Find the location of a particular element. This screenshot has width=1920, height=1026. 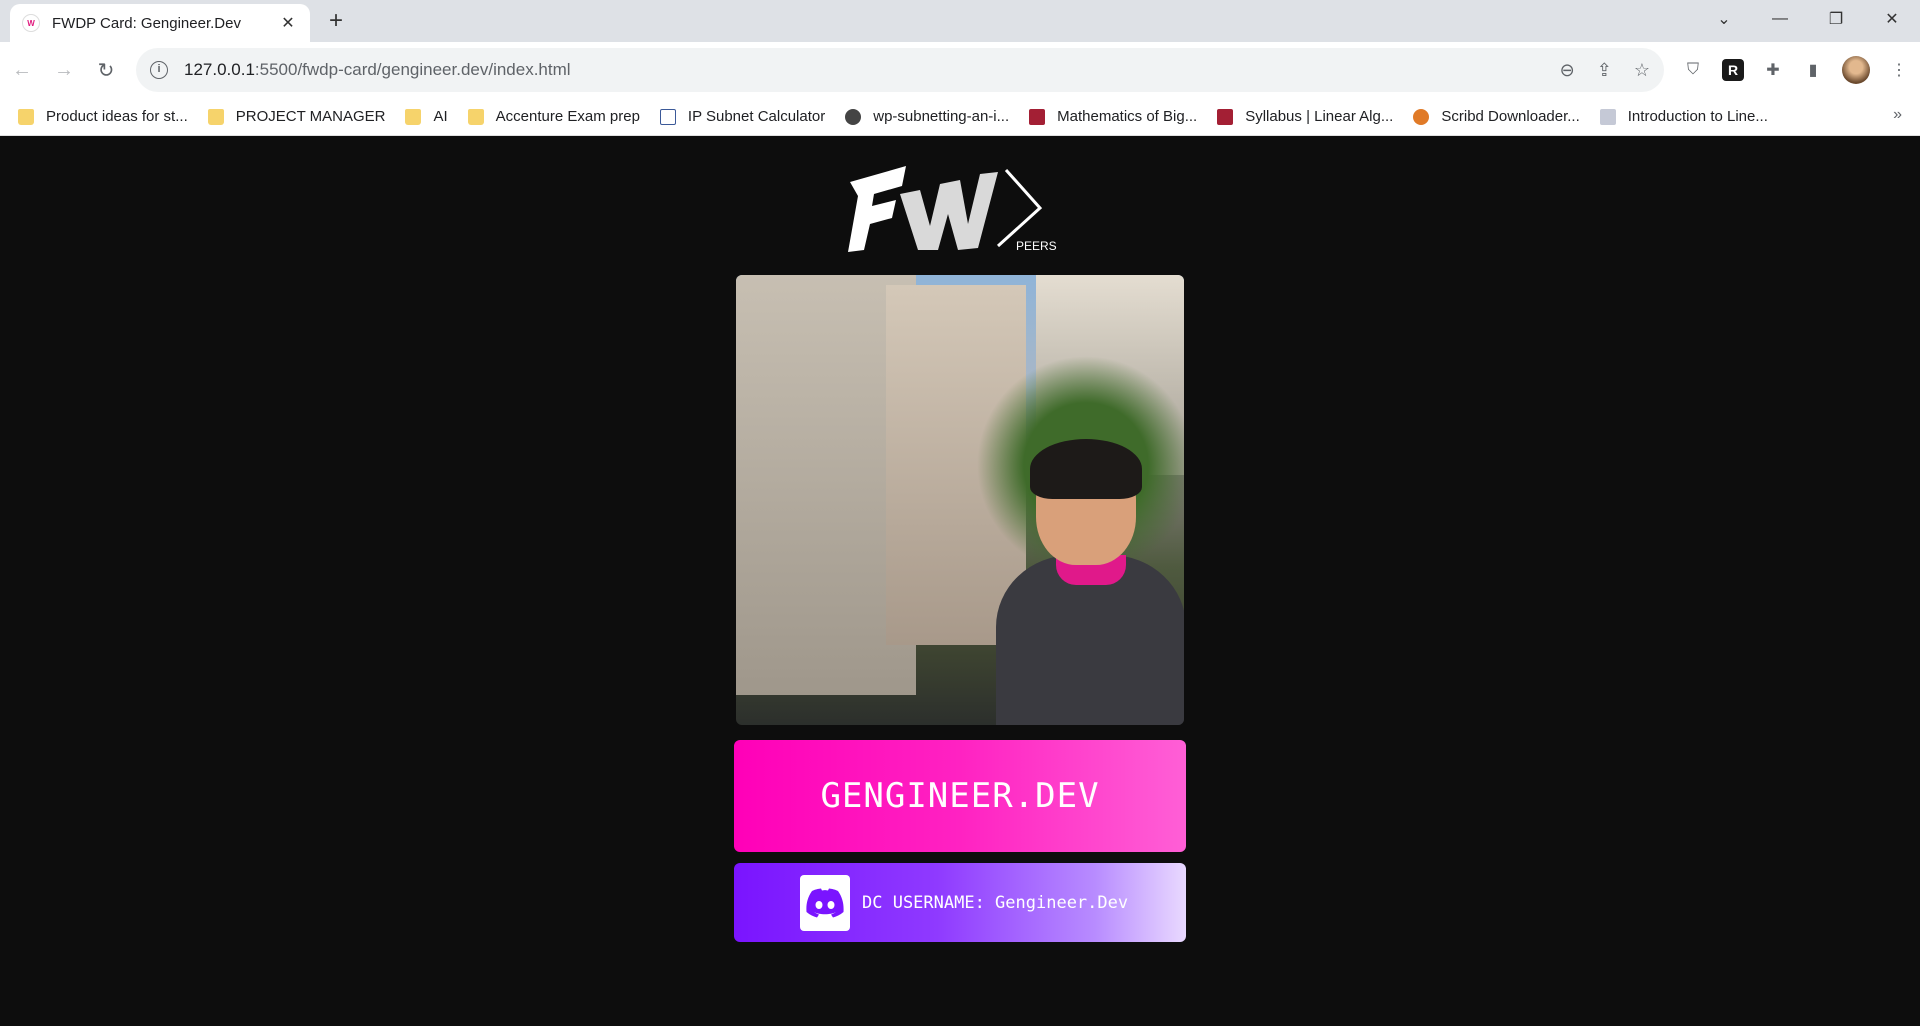

restore-button: ❐ is located at coordinates (1836, 19).